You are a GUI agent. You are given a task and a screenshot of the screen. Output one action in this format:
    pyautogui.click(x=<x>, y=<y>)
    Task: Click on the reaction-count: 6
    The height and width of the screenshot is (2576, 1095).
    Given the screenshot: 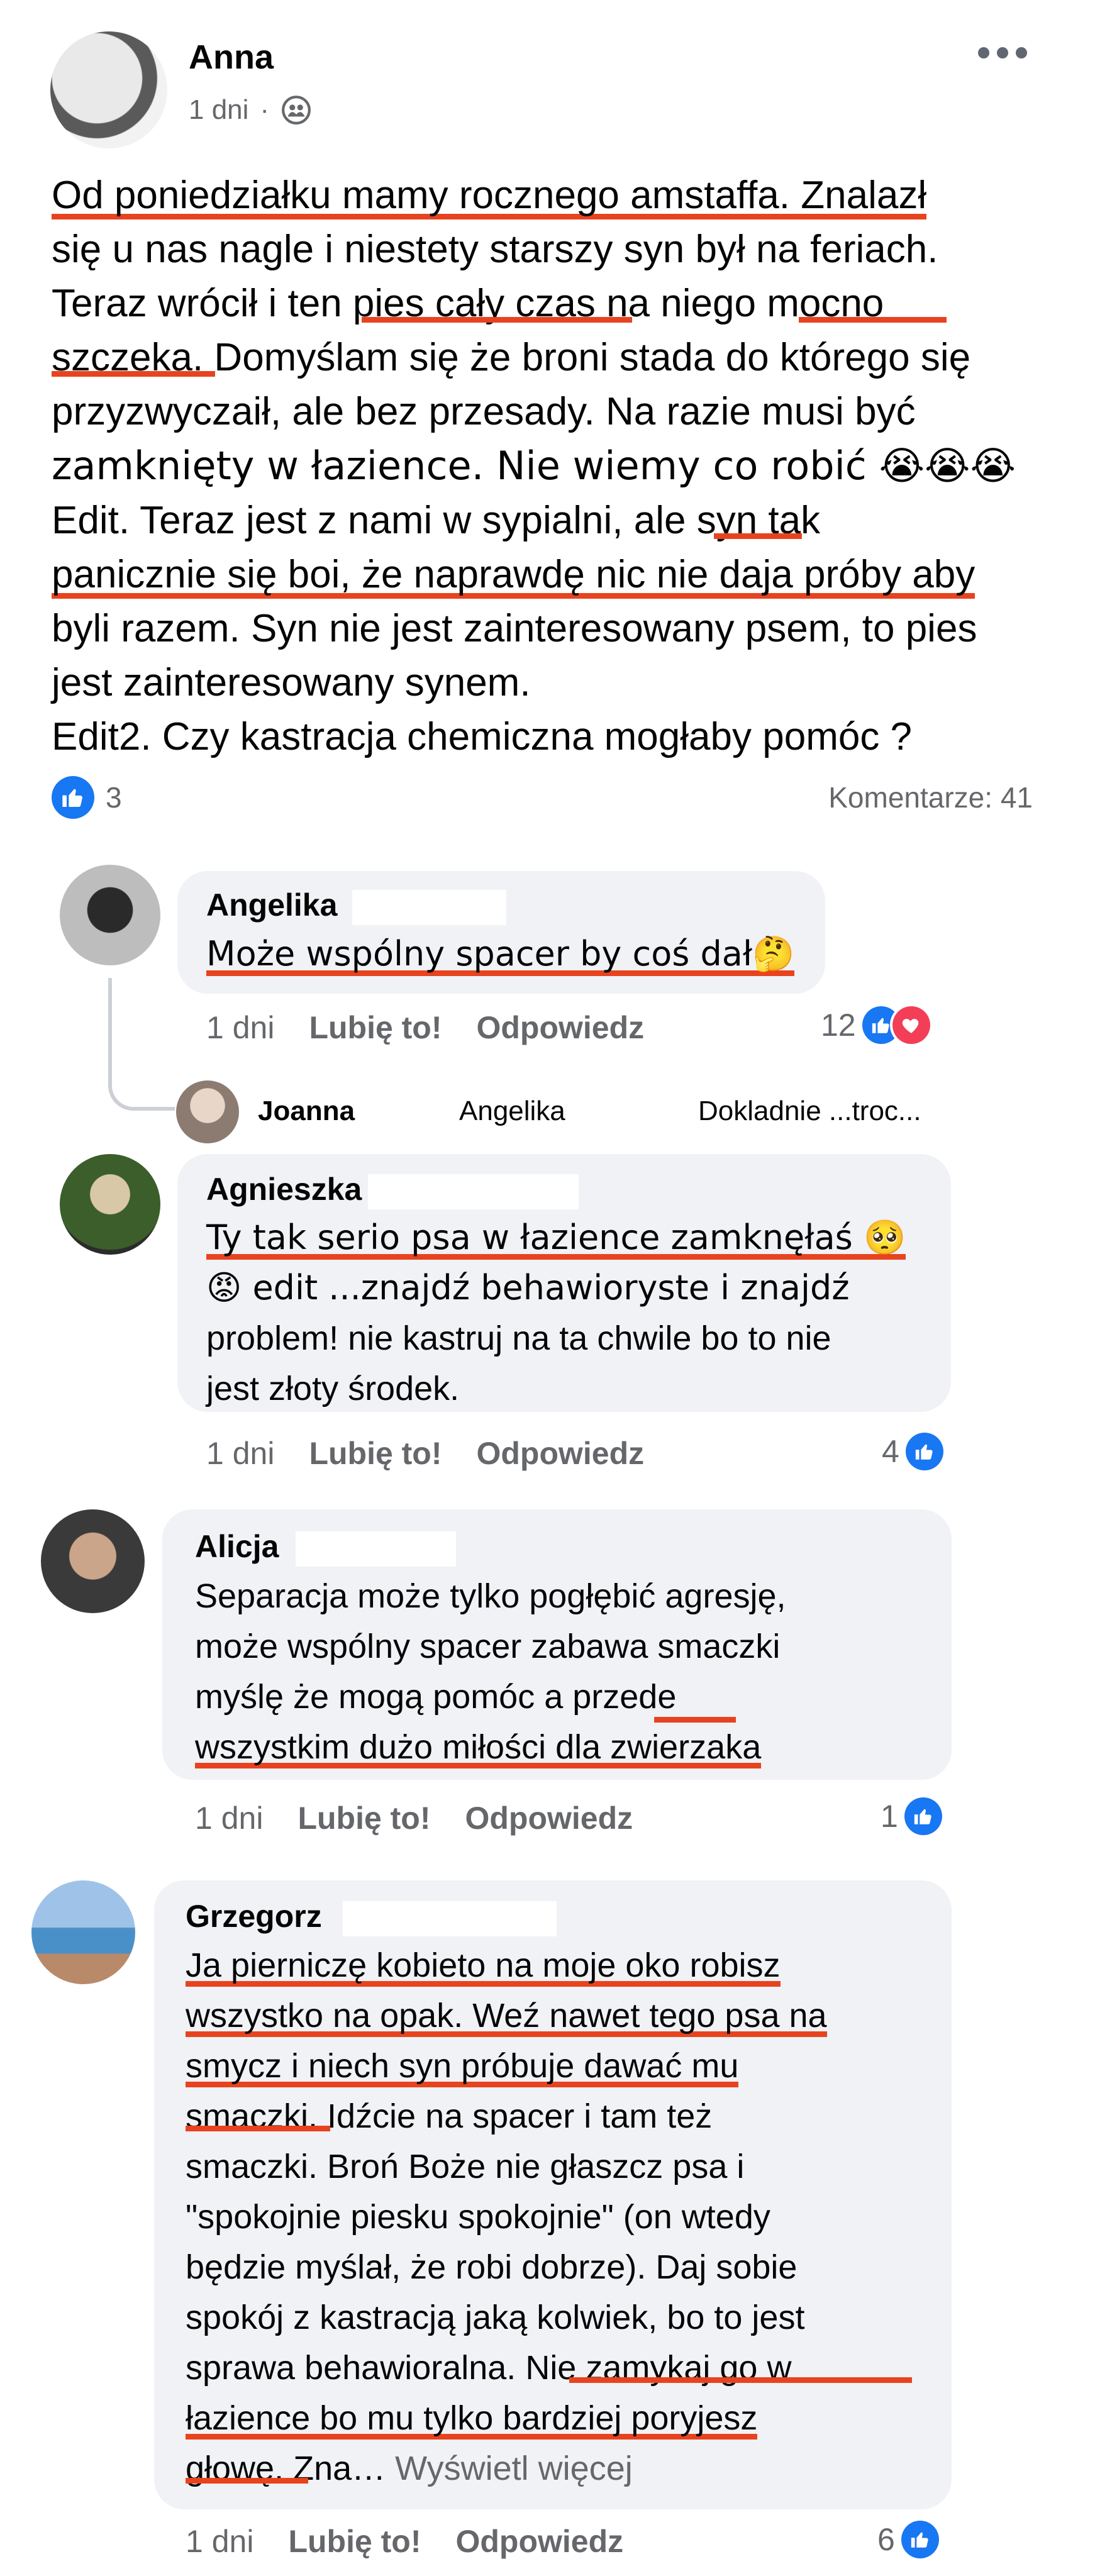 What is the action you would take?
    pyautogui.click(x=886, y=2539)
    